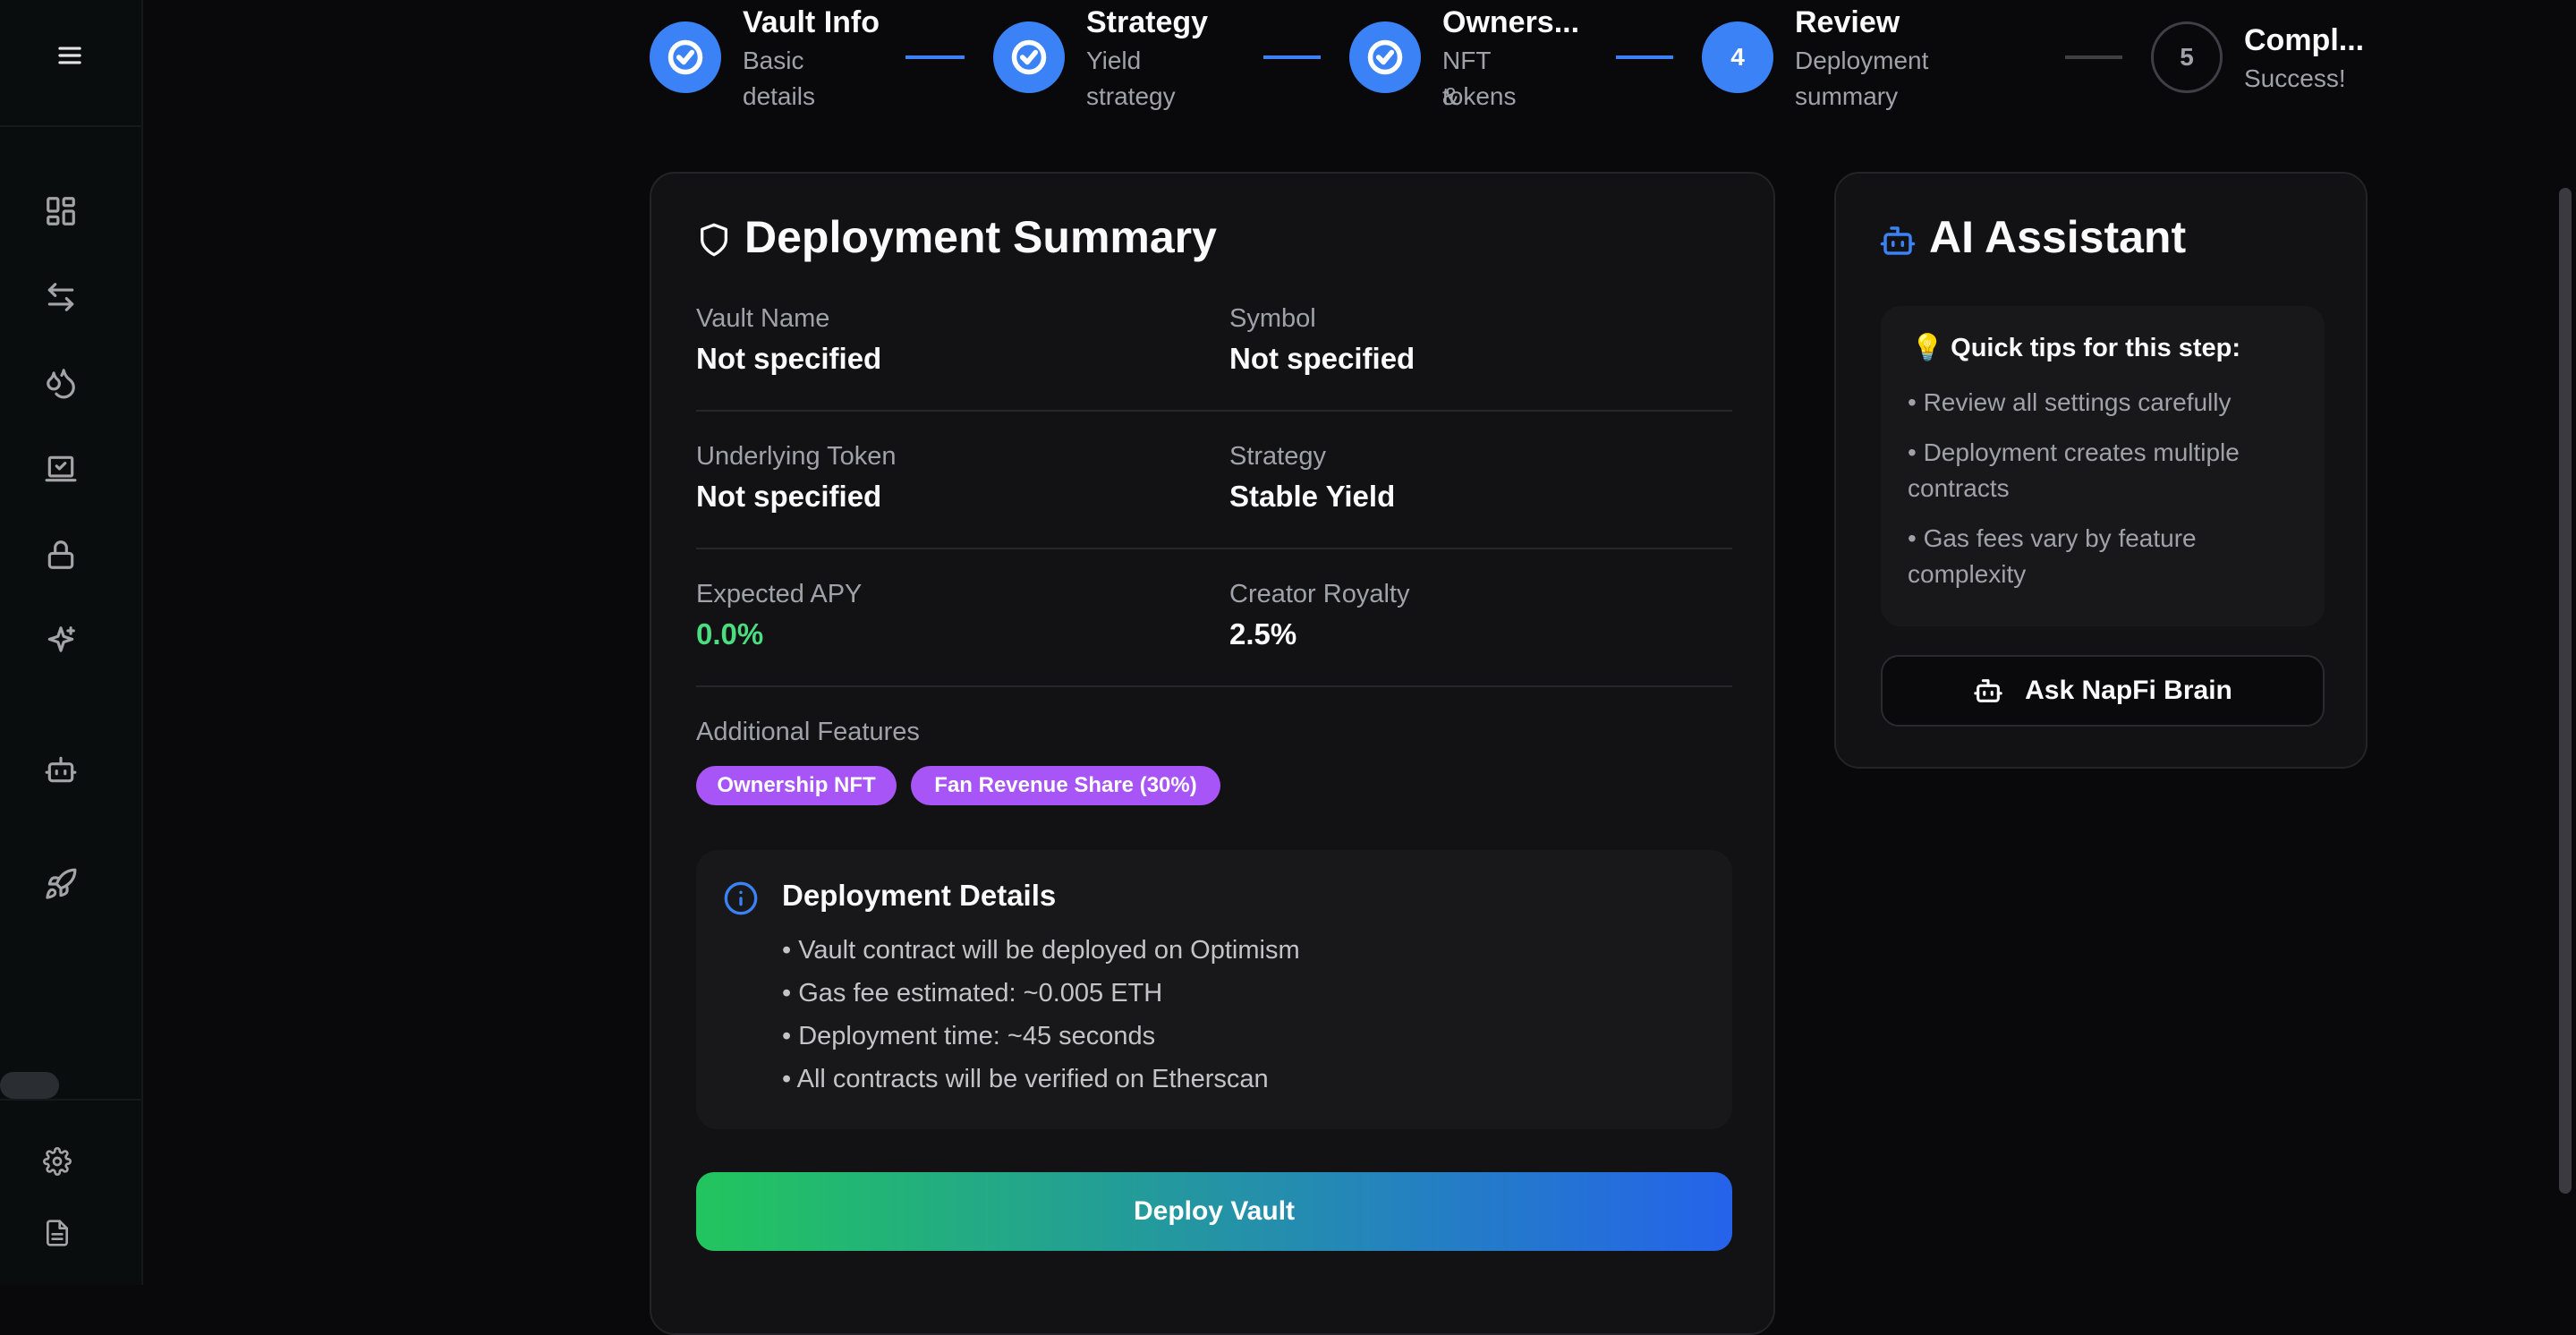 This screenshot has height=1335, width=2576. What do you see at coordinates (2076, 348) in the screenshot?
I see `tips-title: 💡 Quick tips for this step:` at bounding box center [2076, 348].